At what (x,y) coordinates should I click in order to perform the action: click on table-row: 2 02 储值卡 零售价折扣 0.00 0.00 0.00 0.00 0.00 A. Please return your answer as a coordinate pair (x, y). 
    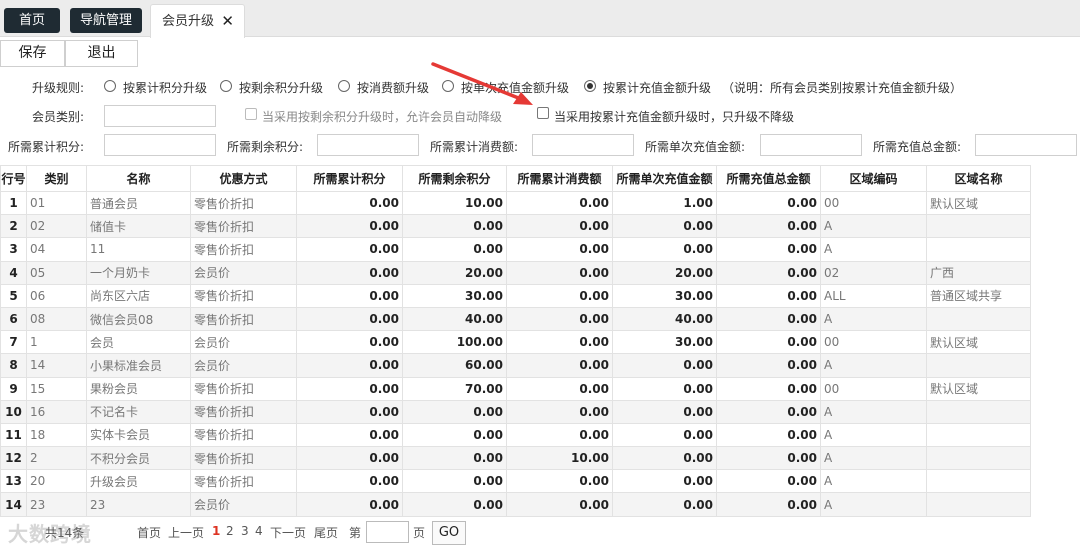
    Looking at the image, I should click on (515, 226).